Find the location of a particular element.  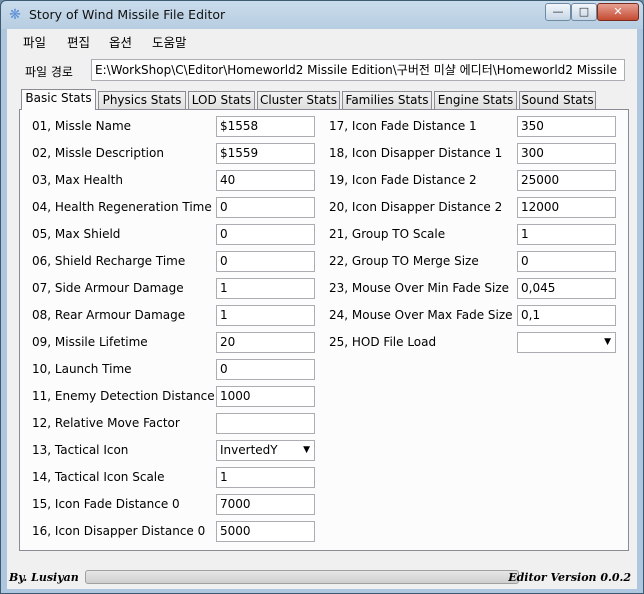

field-label: 05, Max Shield is located at coordinates (76, 234).